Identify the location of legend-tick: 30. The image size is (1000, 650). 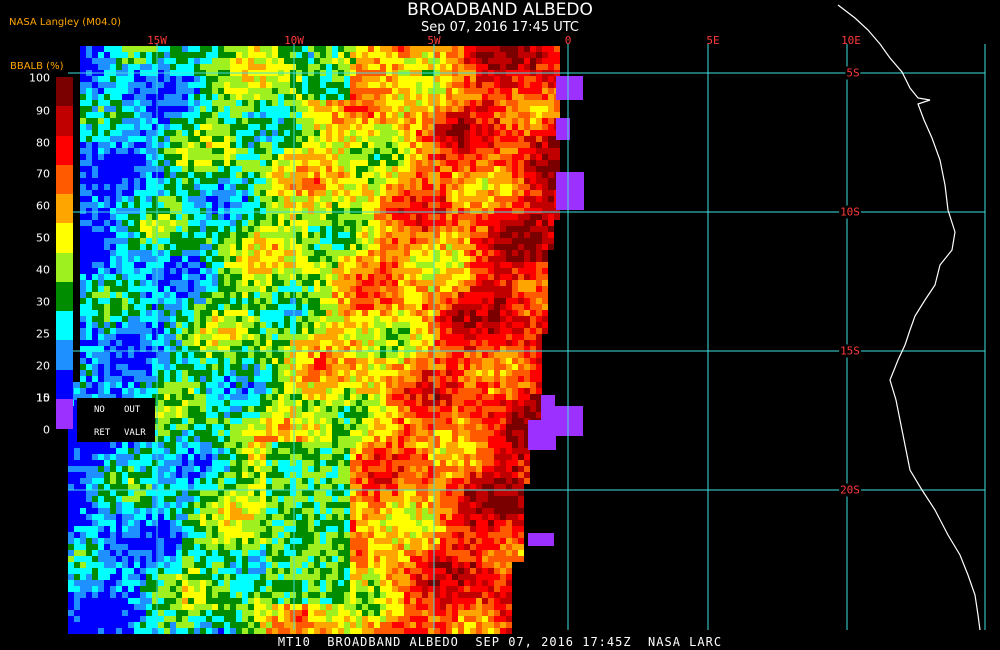
(43, 302).